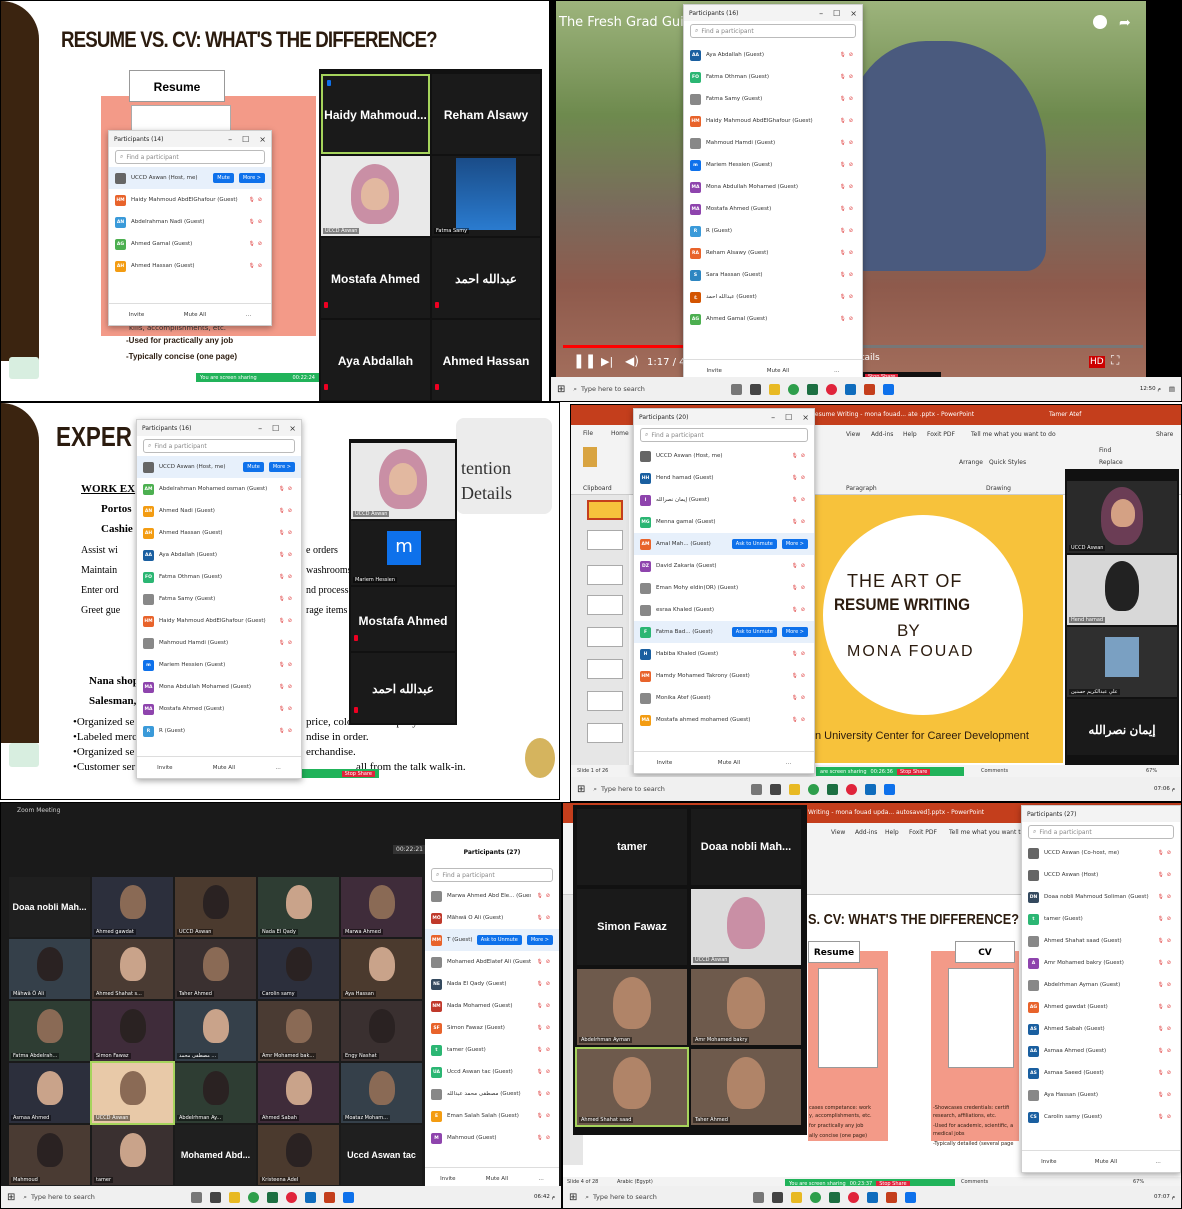 The width and height of the screenshot is (1182, 1209). What do you see at coordinates (254, 1197) in the screenshot?
I see `chrome-icon` at bounding box center [254, 1197].